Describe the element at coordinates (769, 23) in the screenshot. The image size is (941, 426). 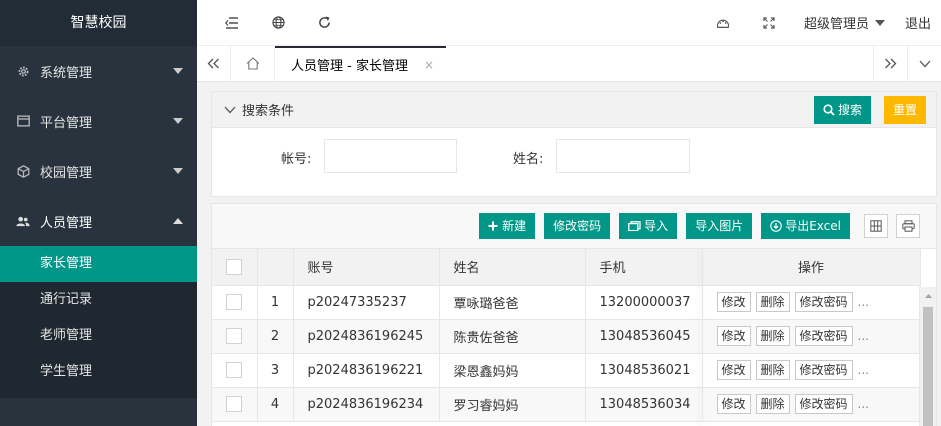
I see `fullscreen-icon` at that location.